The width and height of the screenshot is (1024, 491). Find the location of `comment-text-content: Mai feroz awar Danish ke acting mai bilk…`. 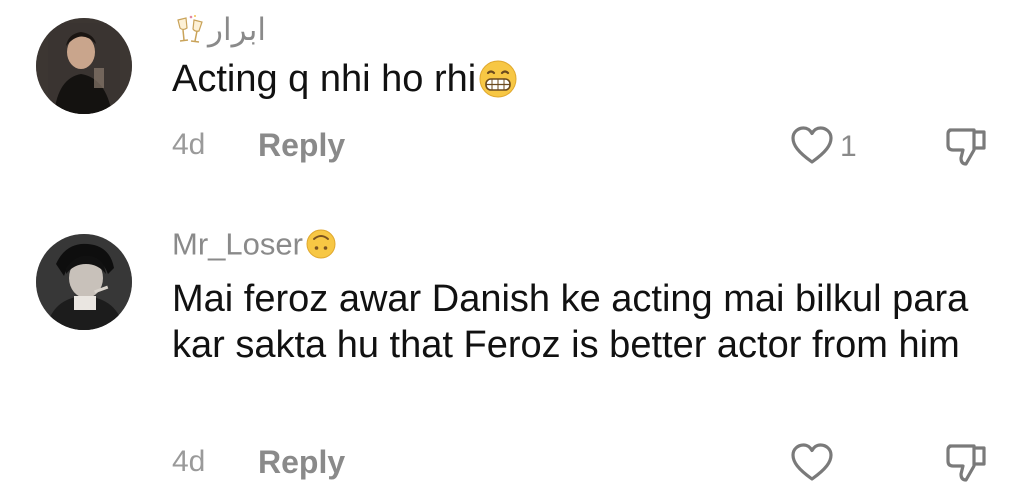

comment-text-content: Mai feroz awar Danish ke acting mai bilk… is located at coordinates (570, 322).